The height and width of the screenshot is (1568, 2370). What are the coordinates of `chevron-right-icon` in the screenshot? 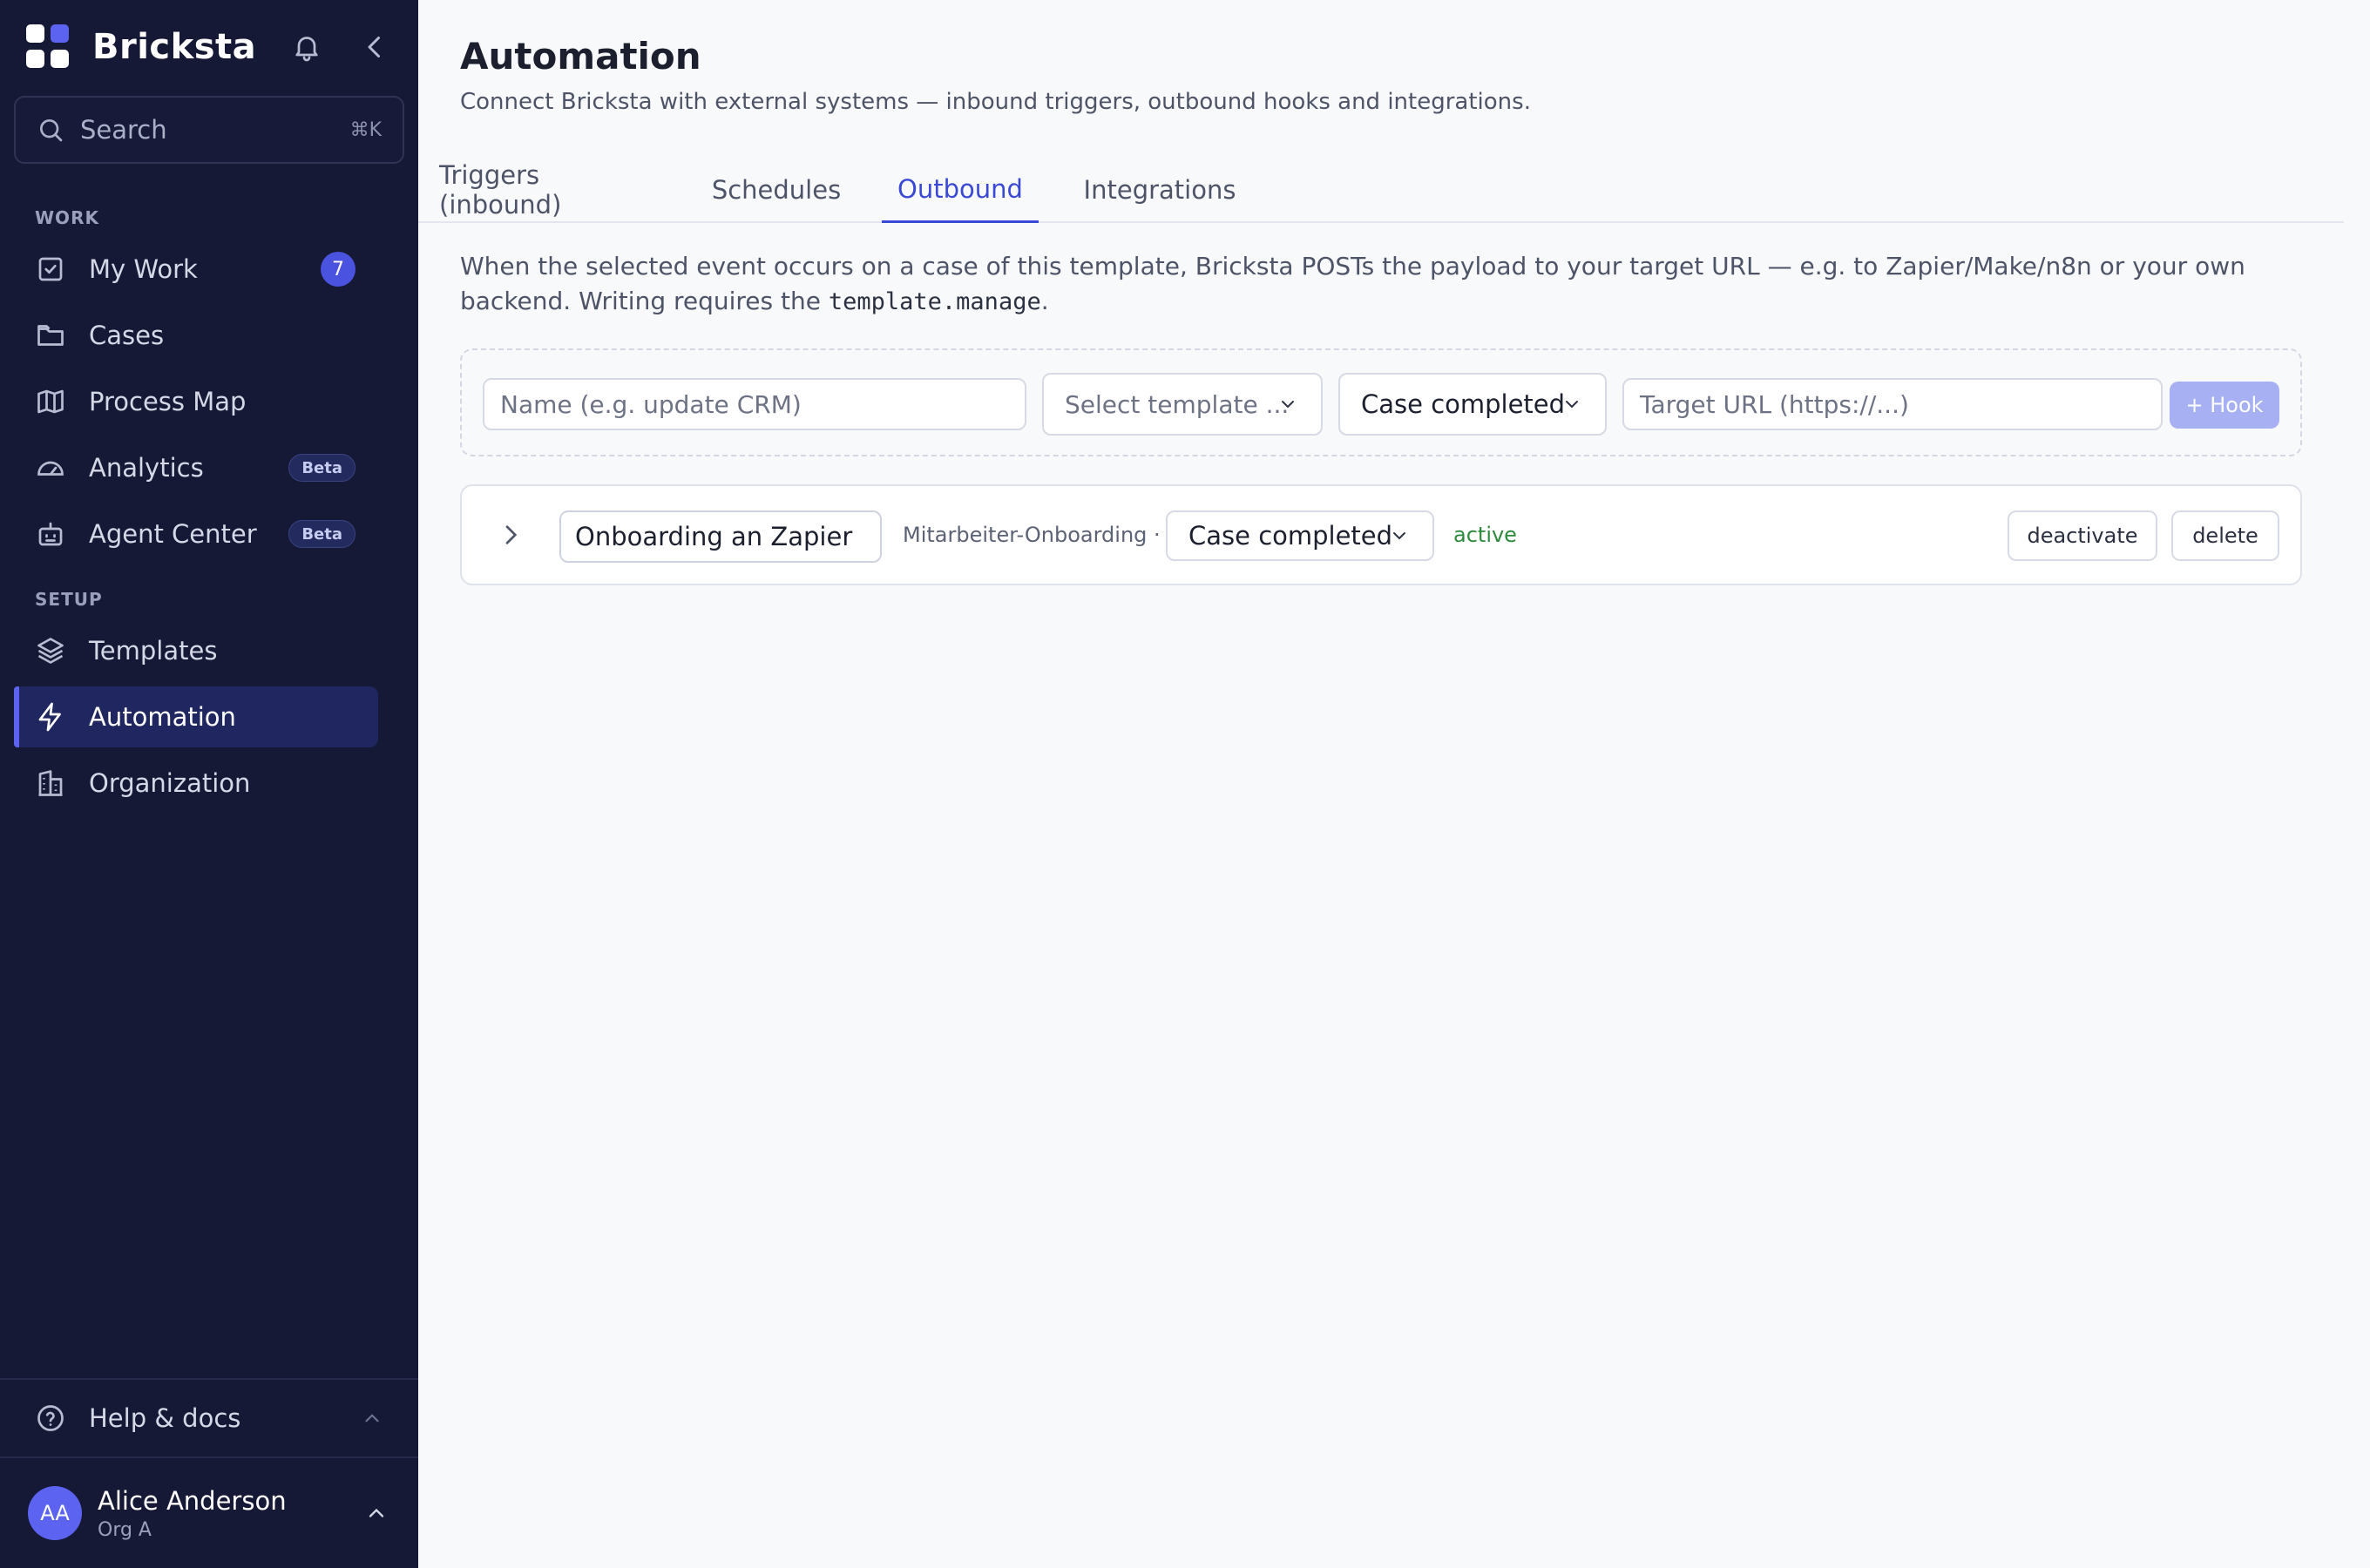 It's located at (511, 535).